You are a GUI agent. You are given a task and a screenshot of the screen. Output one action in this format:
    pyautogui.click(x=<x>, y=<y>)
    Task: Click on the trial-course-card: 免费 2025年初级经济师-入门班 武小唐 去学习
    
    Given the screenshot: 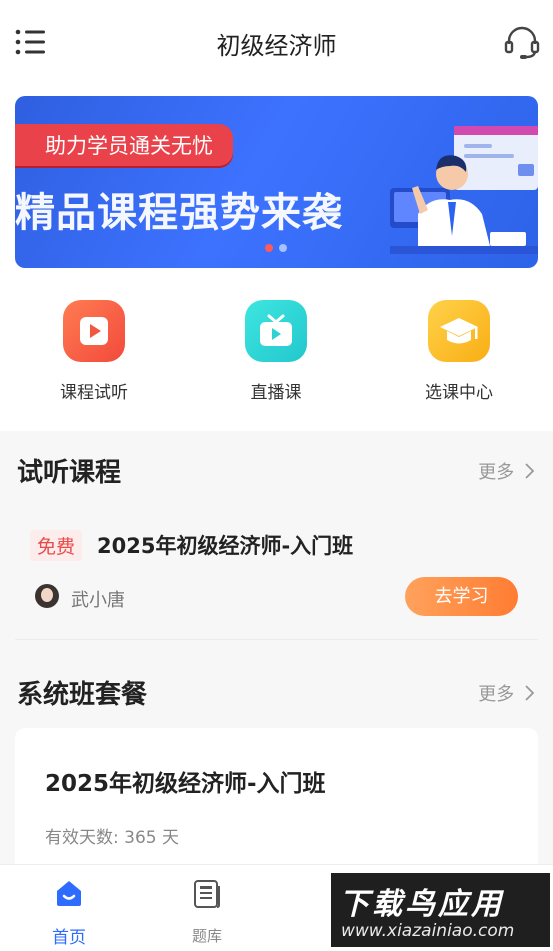 What is the action you would take?
    pyautogui.click(x=276, y=574)
    